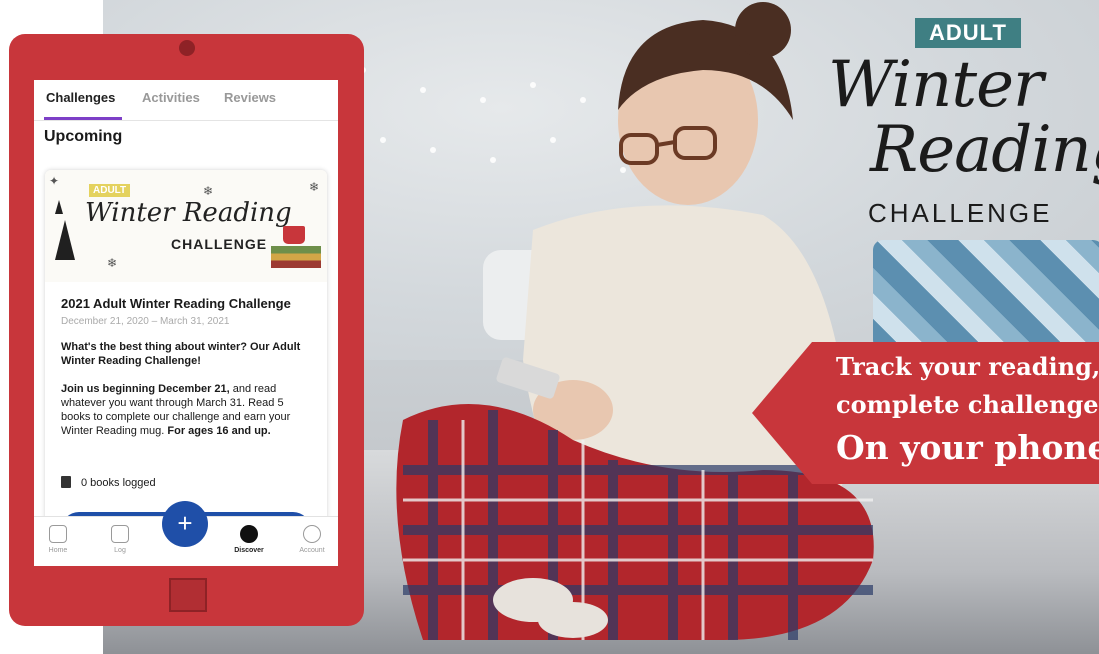  I want to click on adult-tag: ADULT, so click(968, 33).